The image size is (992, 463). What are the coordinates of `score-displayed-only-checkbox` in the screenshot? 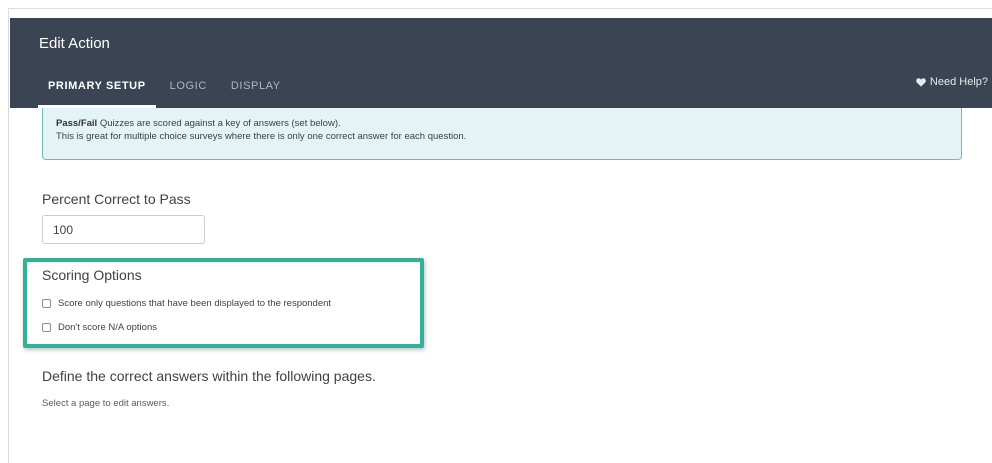 It's located at (46, 303).